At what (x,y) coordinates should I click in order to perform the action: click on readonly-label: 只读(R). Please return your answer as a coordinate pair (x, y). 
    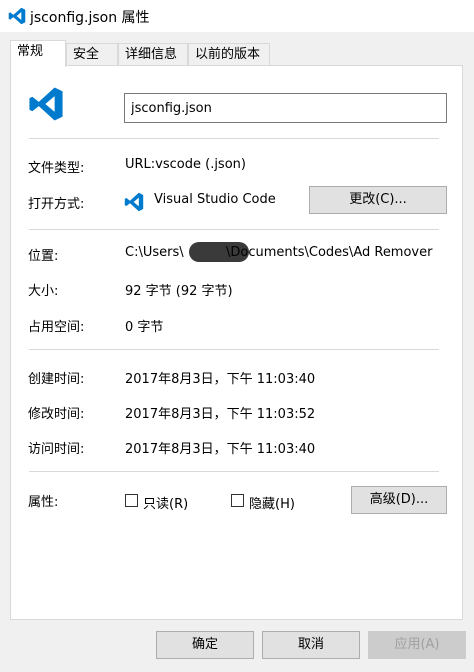
    Looking at the image, I should click on (165, 502).